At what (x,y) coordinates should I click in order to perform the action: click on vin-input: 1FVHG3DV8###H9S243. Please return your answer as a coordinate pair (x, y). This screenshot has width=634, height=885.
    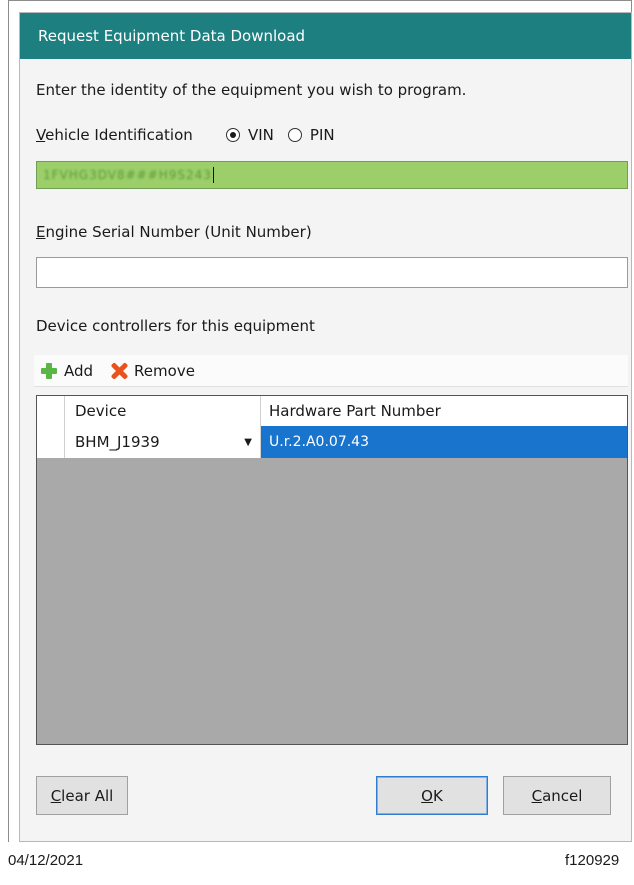
    Looking at the image, I should click on (332, 175).